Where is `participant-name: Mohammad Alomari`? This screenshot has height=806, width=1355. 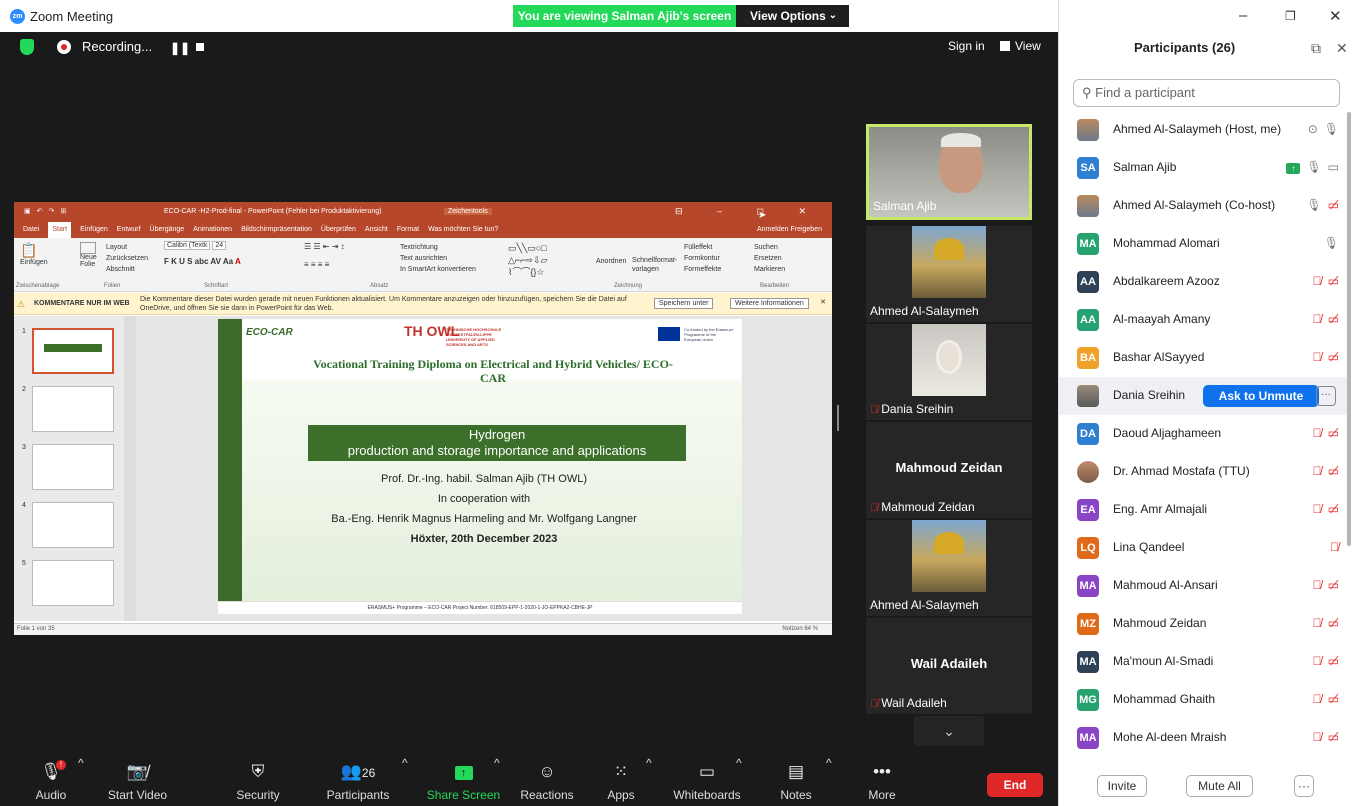 participant-name: Mohammad Alomari is located at coordinates (1166, 243).